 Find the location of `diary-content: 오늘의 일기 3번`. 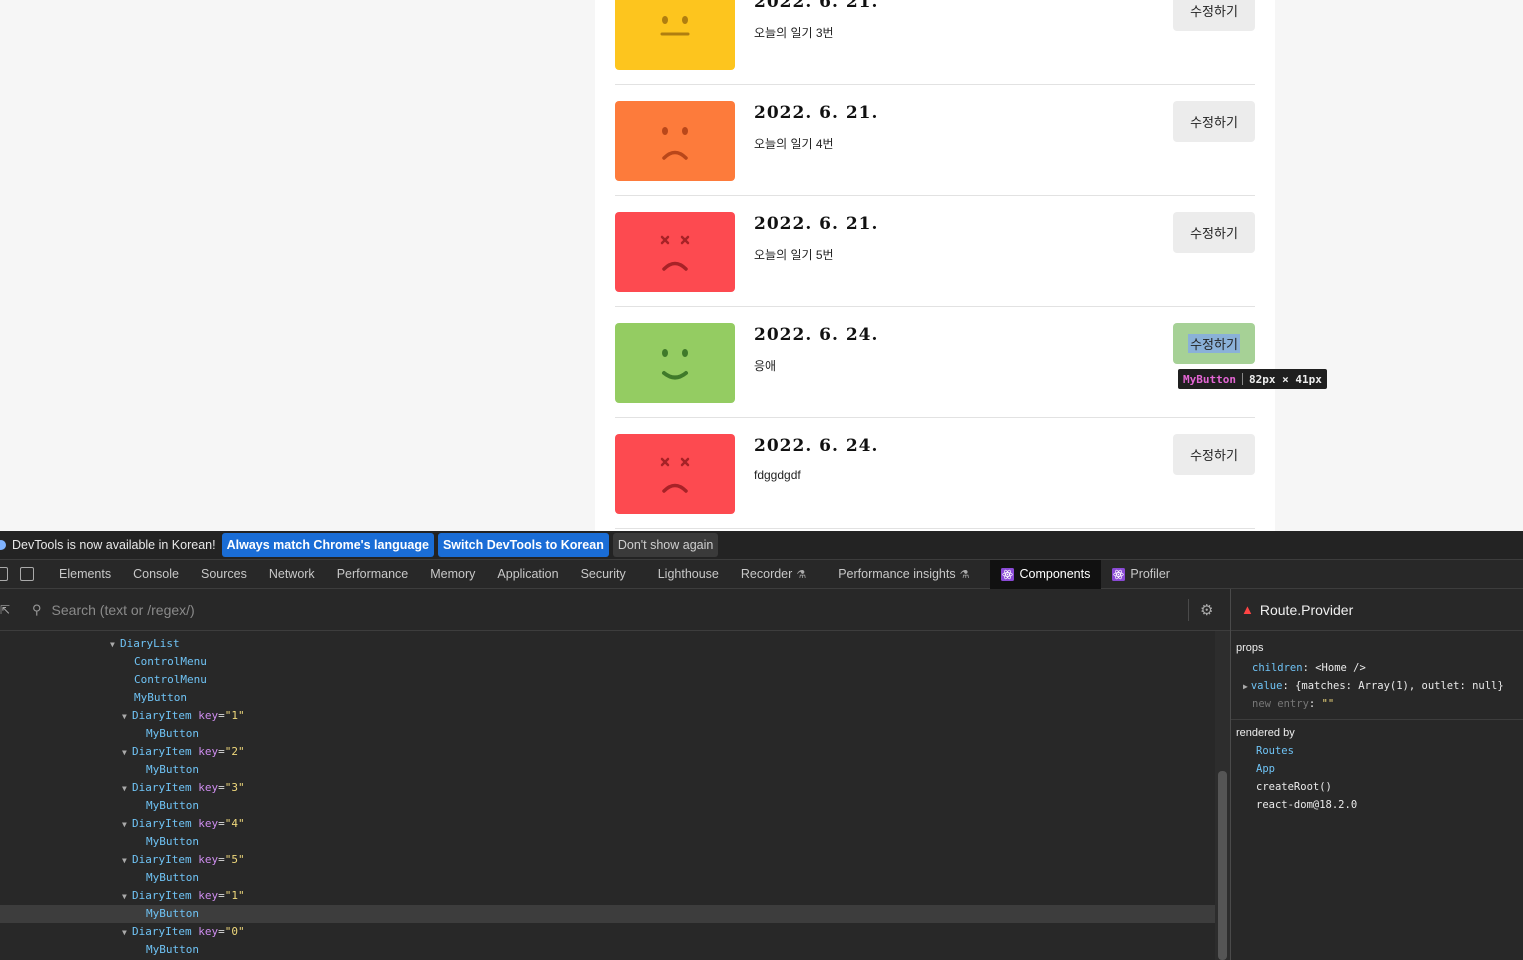

diary-content: 오늘의 일기 3번 is located at coordinates (794, 32).